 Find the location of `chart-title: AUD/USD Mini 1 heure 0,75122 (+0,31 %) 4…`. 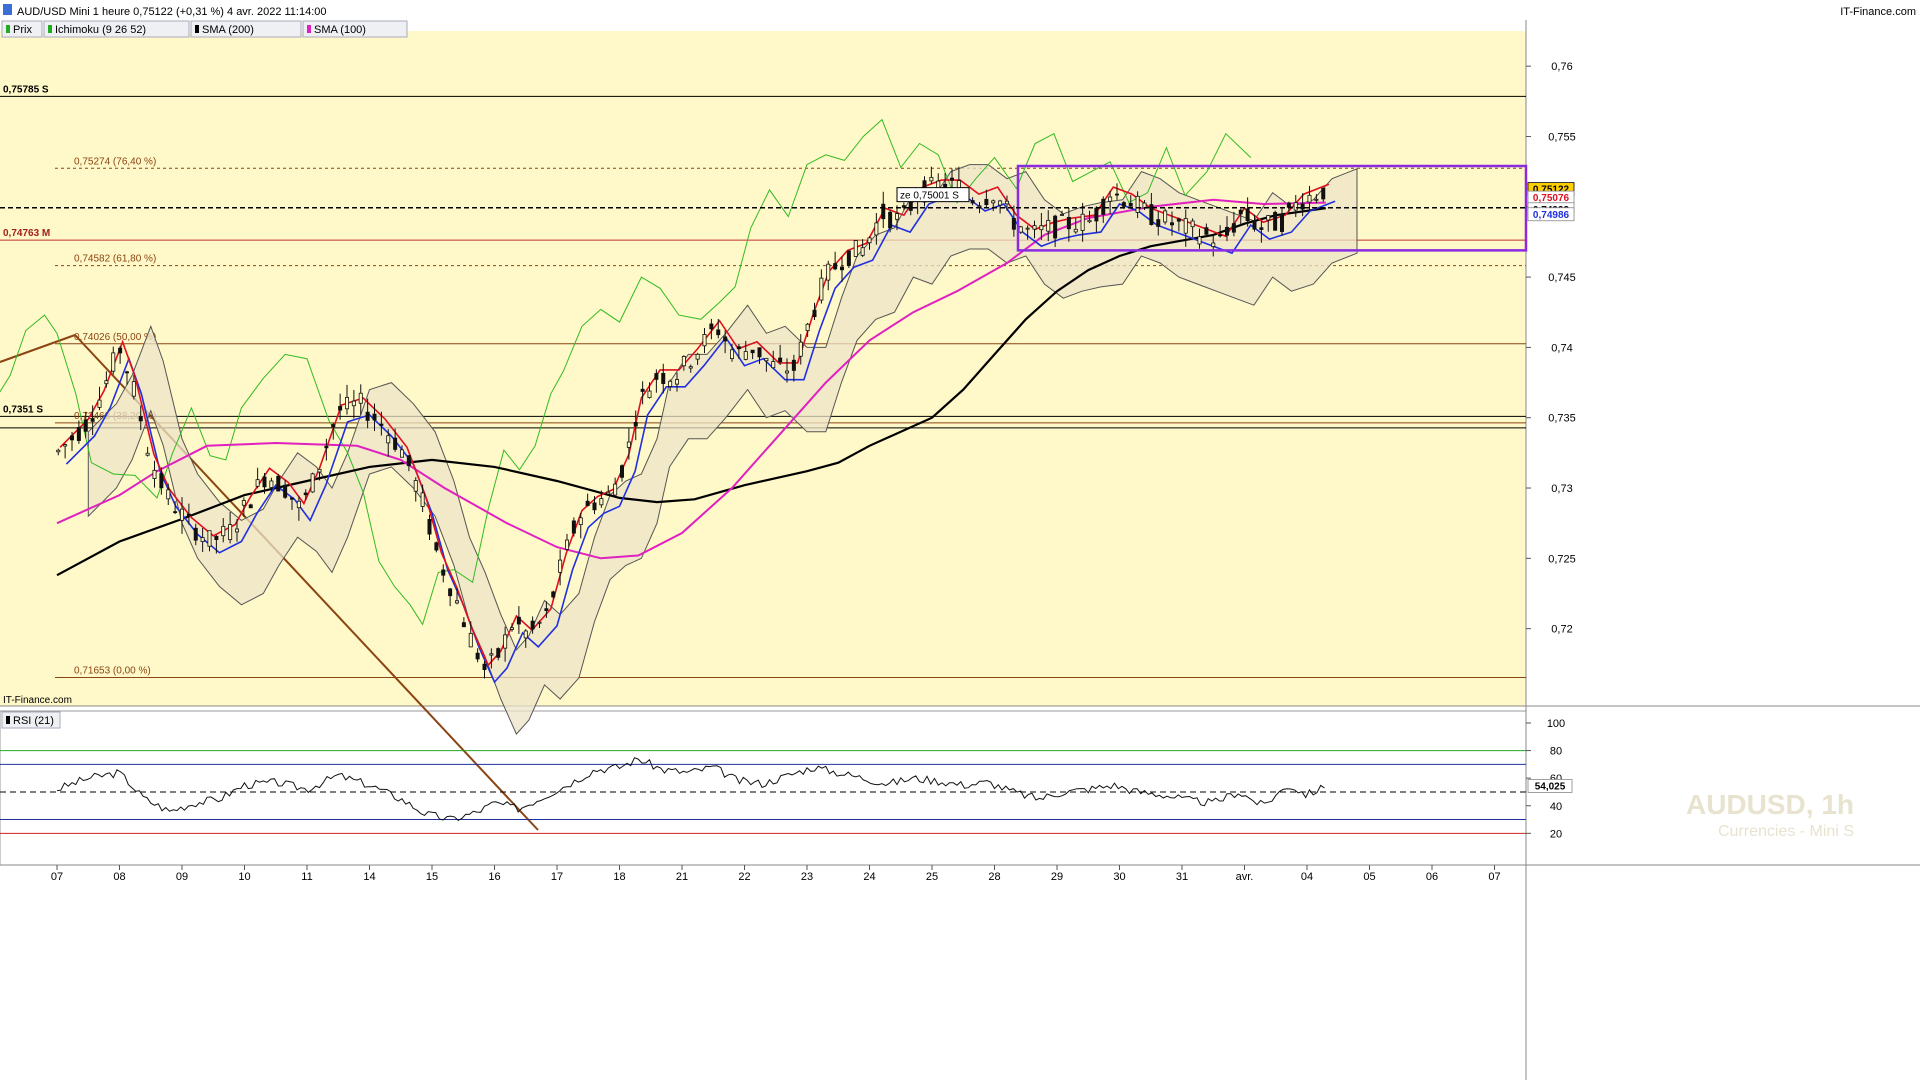

chart-title: AUD/USD Mini 1 heure 0,75122 (+0,31 %) 4… is located at coordinates (172, 12).